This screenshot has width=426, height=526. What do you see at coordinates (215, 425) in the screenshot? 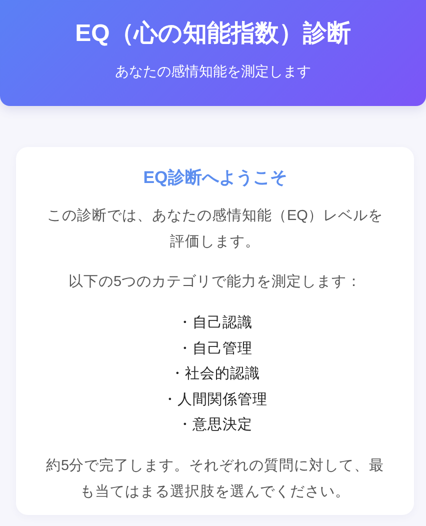
I see `category-item: ・意思決定` at bounding box center [215, 425].